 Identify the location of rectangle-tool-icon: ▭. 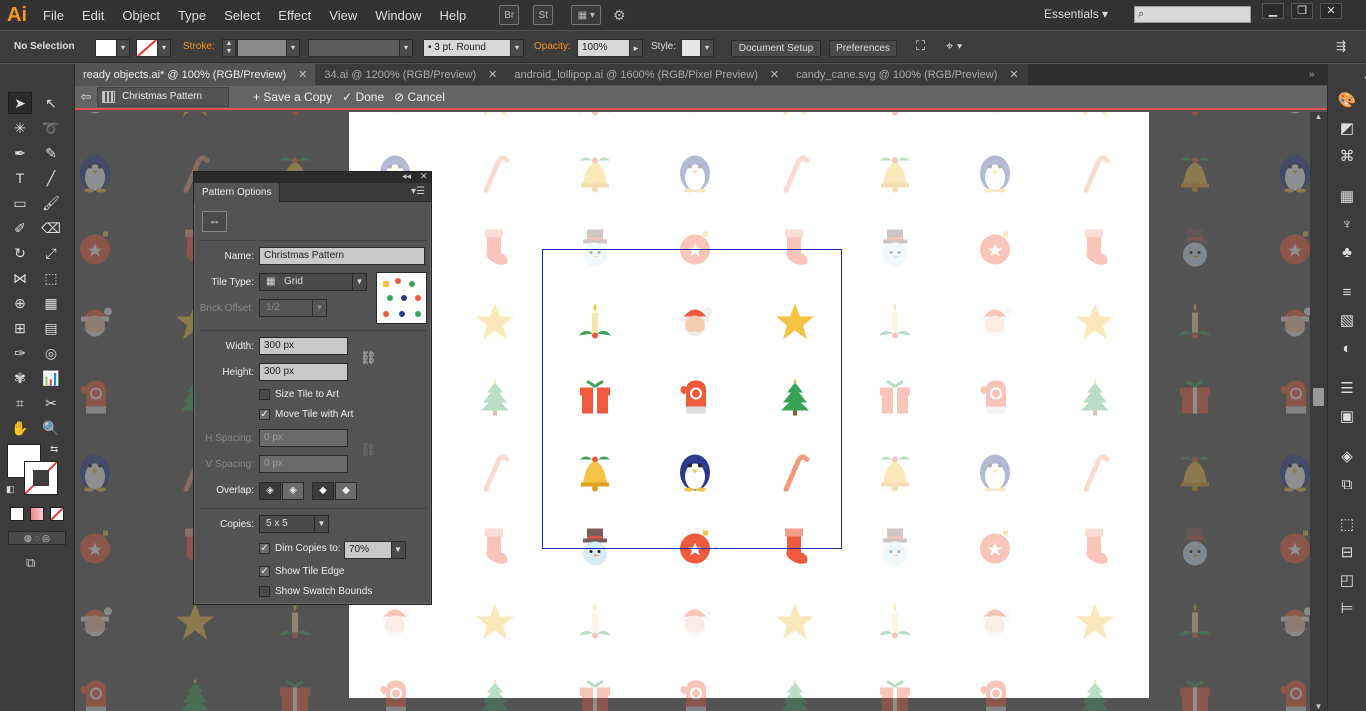
(20, 203).